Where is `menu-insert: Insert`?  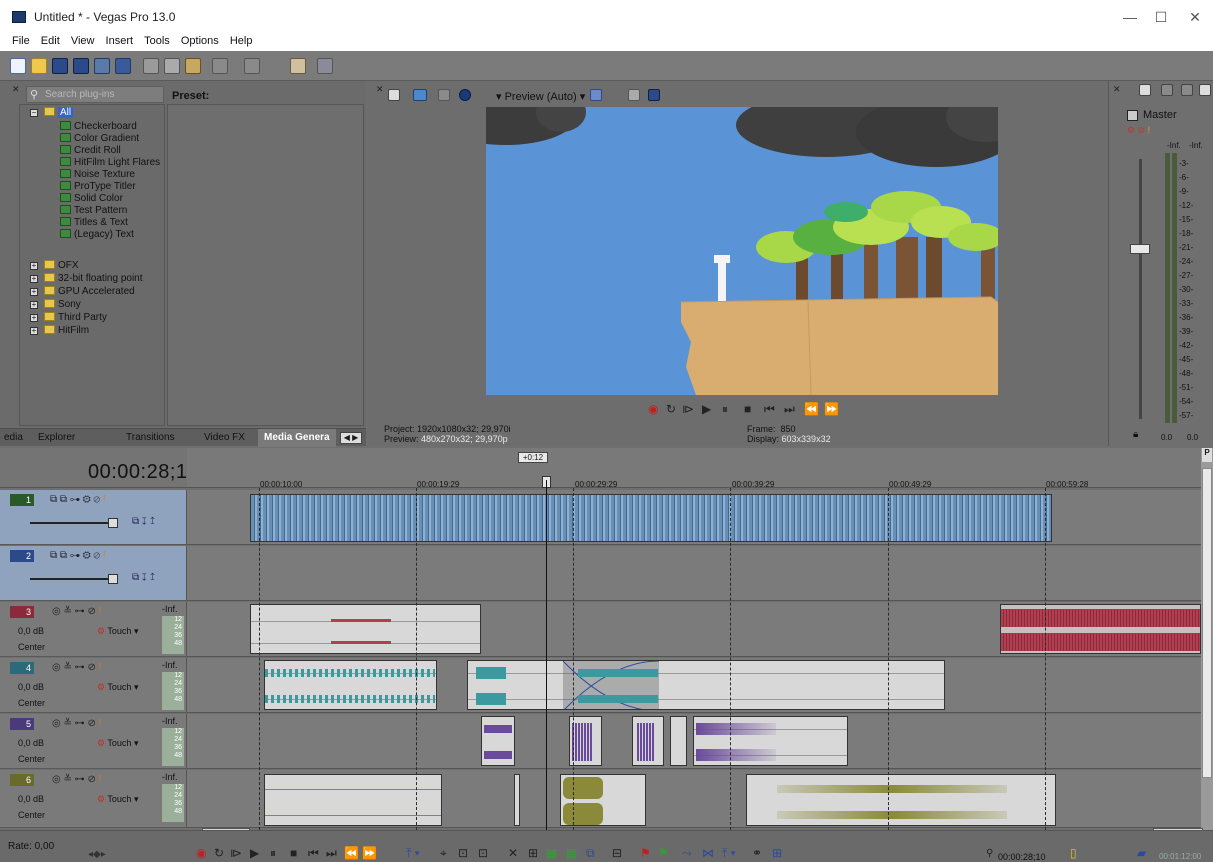 menu-insert: Insert is located at coordinates (120, 41).